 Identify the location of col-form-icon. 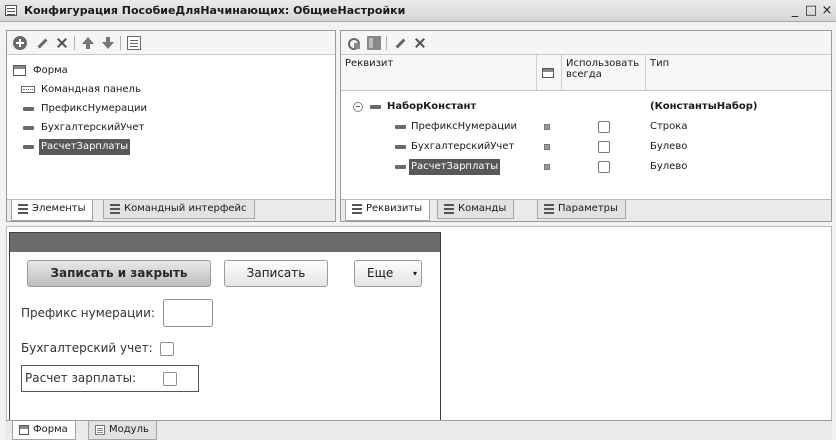
(549, 73).